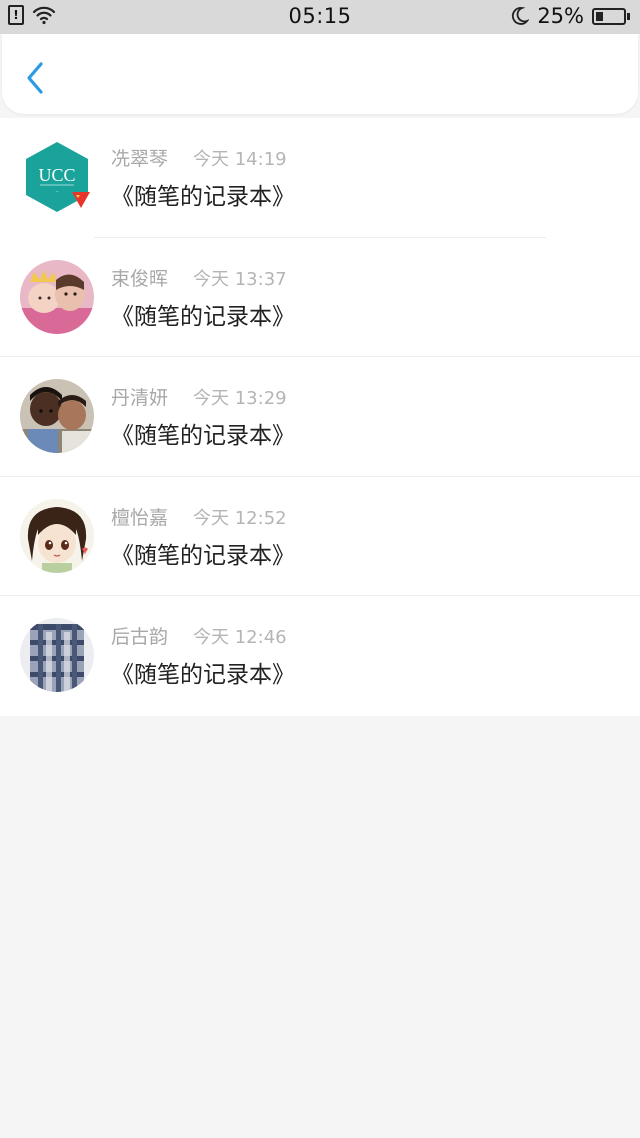  Describe the element at coordinates (521, 16) in the screenshot. I see `moon-icon` at that location.